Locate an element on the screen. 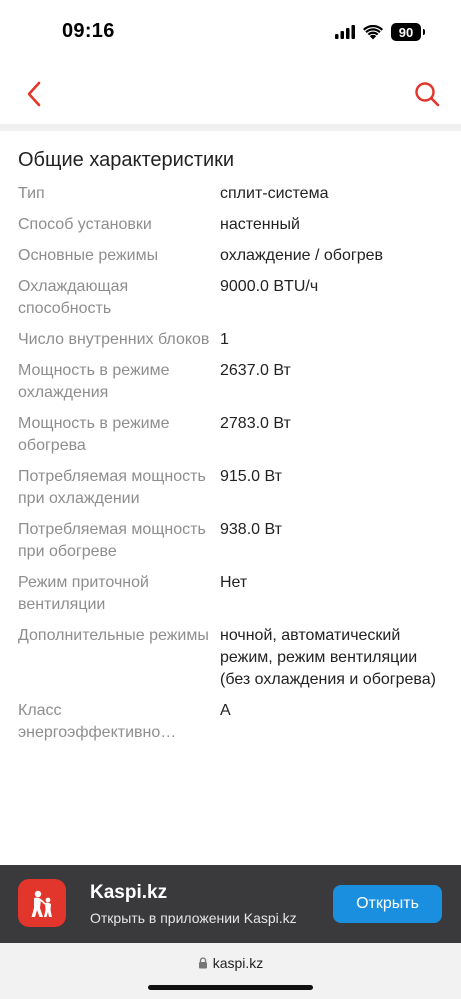 The image size is (461, 999). url-display: kaspi.kz is located at coordinates (230, 963).